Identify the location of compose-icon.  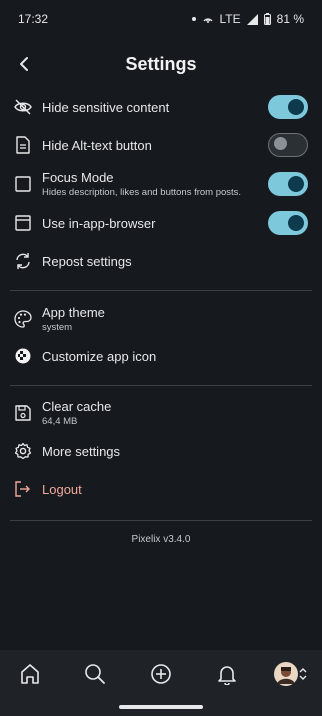
(161, 674).